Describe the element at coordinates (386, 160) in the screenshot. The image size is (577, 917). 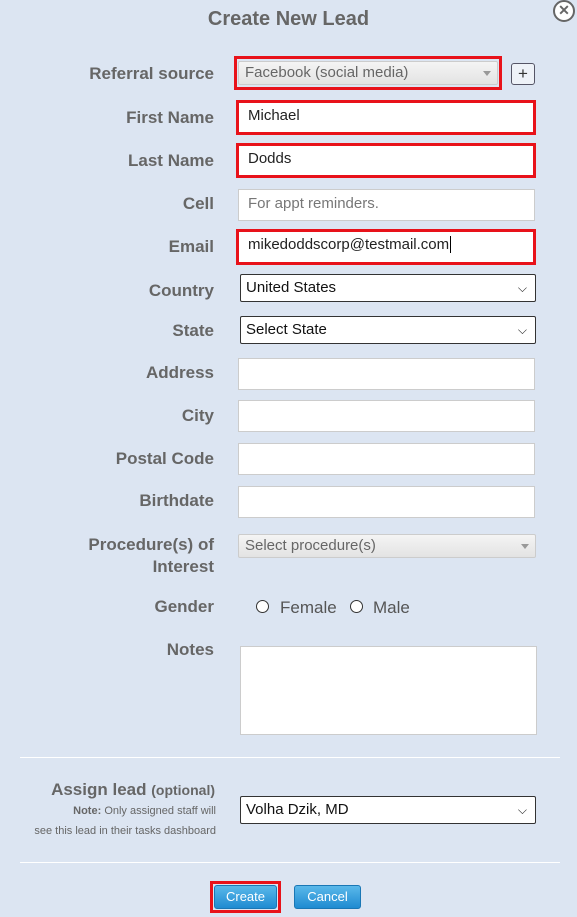
I see `last-name-field: Dodds` at that location.